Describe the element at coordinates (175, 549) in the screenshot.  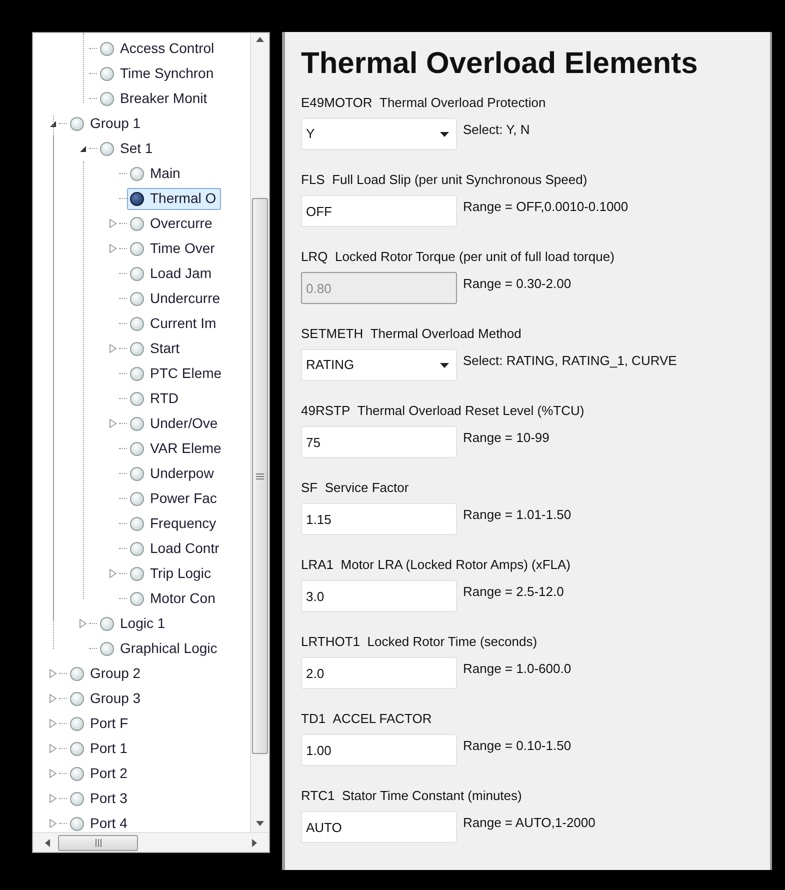
I see `tree-item: Load Contr` at that location.